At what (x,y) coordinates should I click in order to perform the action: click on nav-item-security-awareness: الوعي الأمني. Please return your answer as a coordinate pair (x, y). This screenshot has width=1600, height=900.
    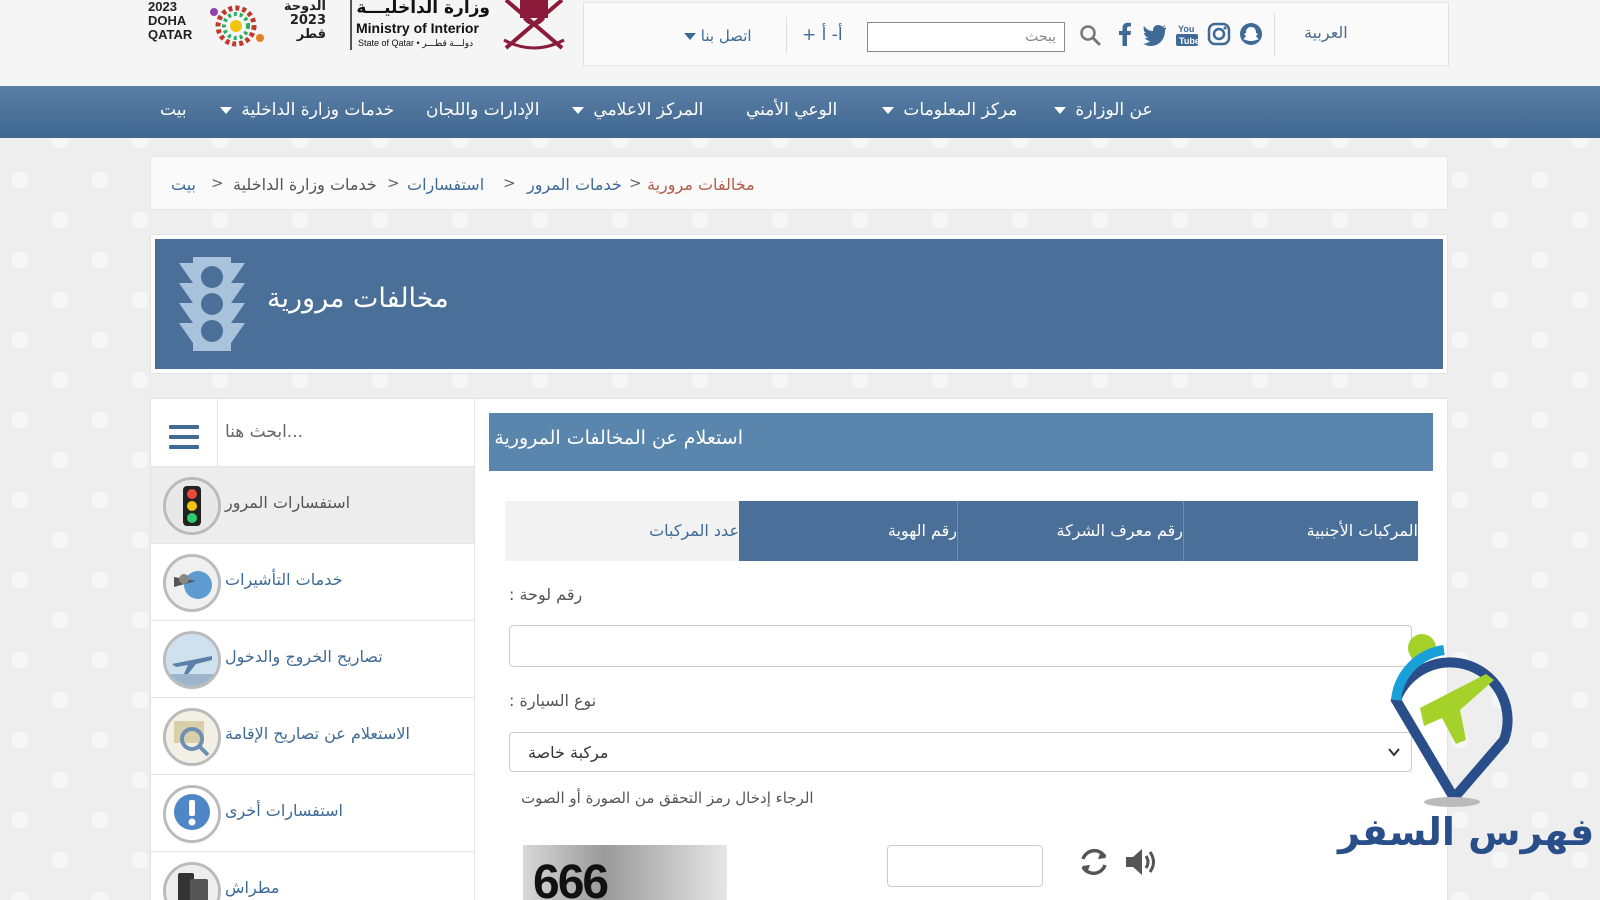
    Looking at the image, I should click on (791, 110).